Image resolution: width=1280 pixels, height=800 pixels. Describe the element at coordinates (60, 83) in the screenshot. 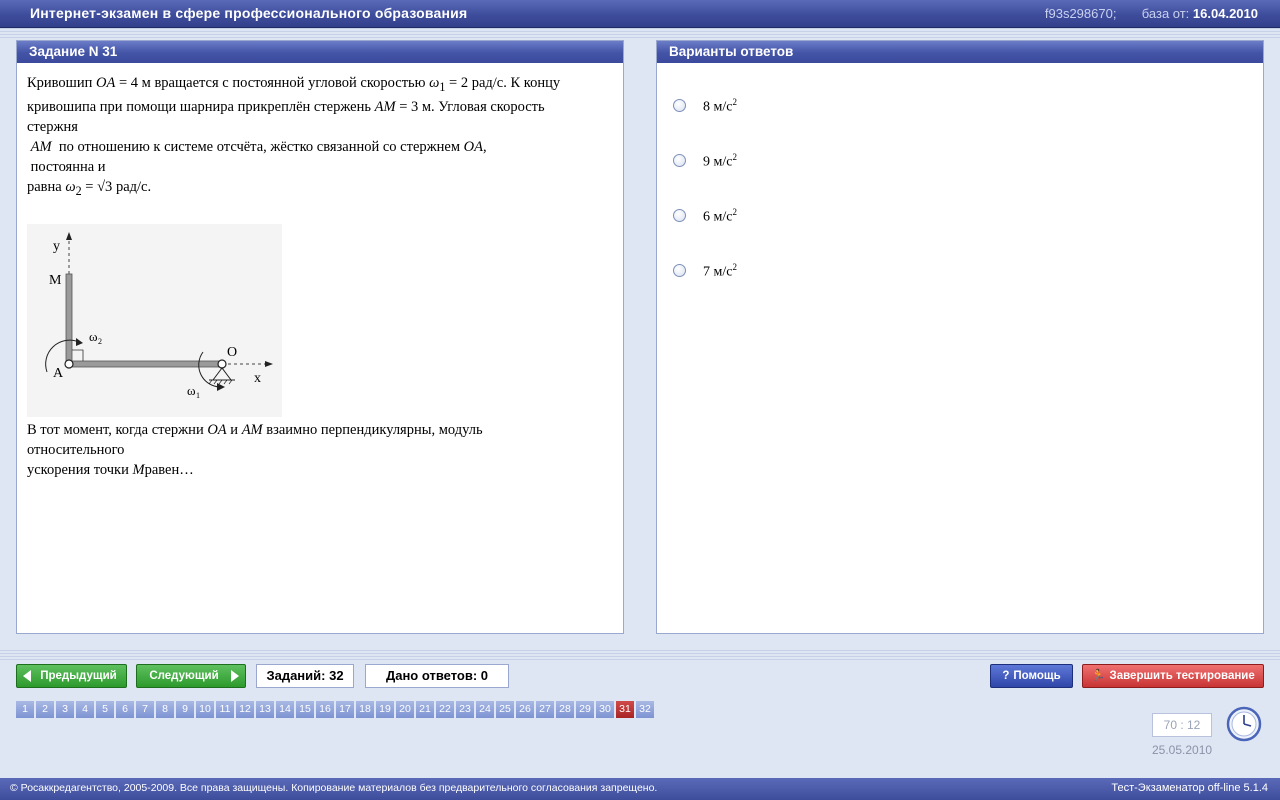

I see `text-fragment: Кривошип` at that location.